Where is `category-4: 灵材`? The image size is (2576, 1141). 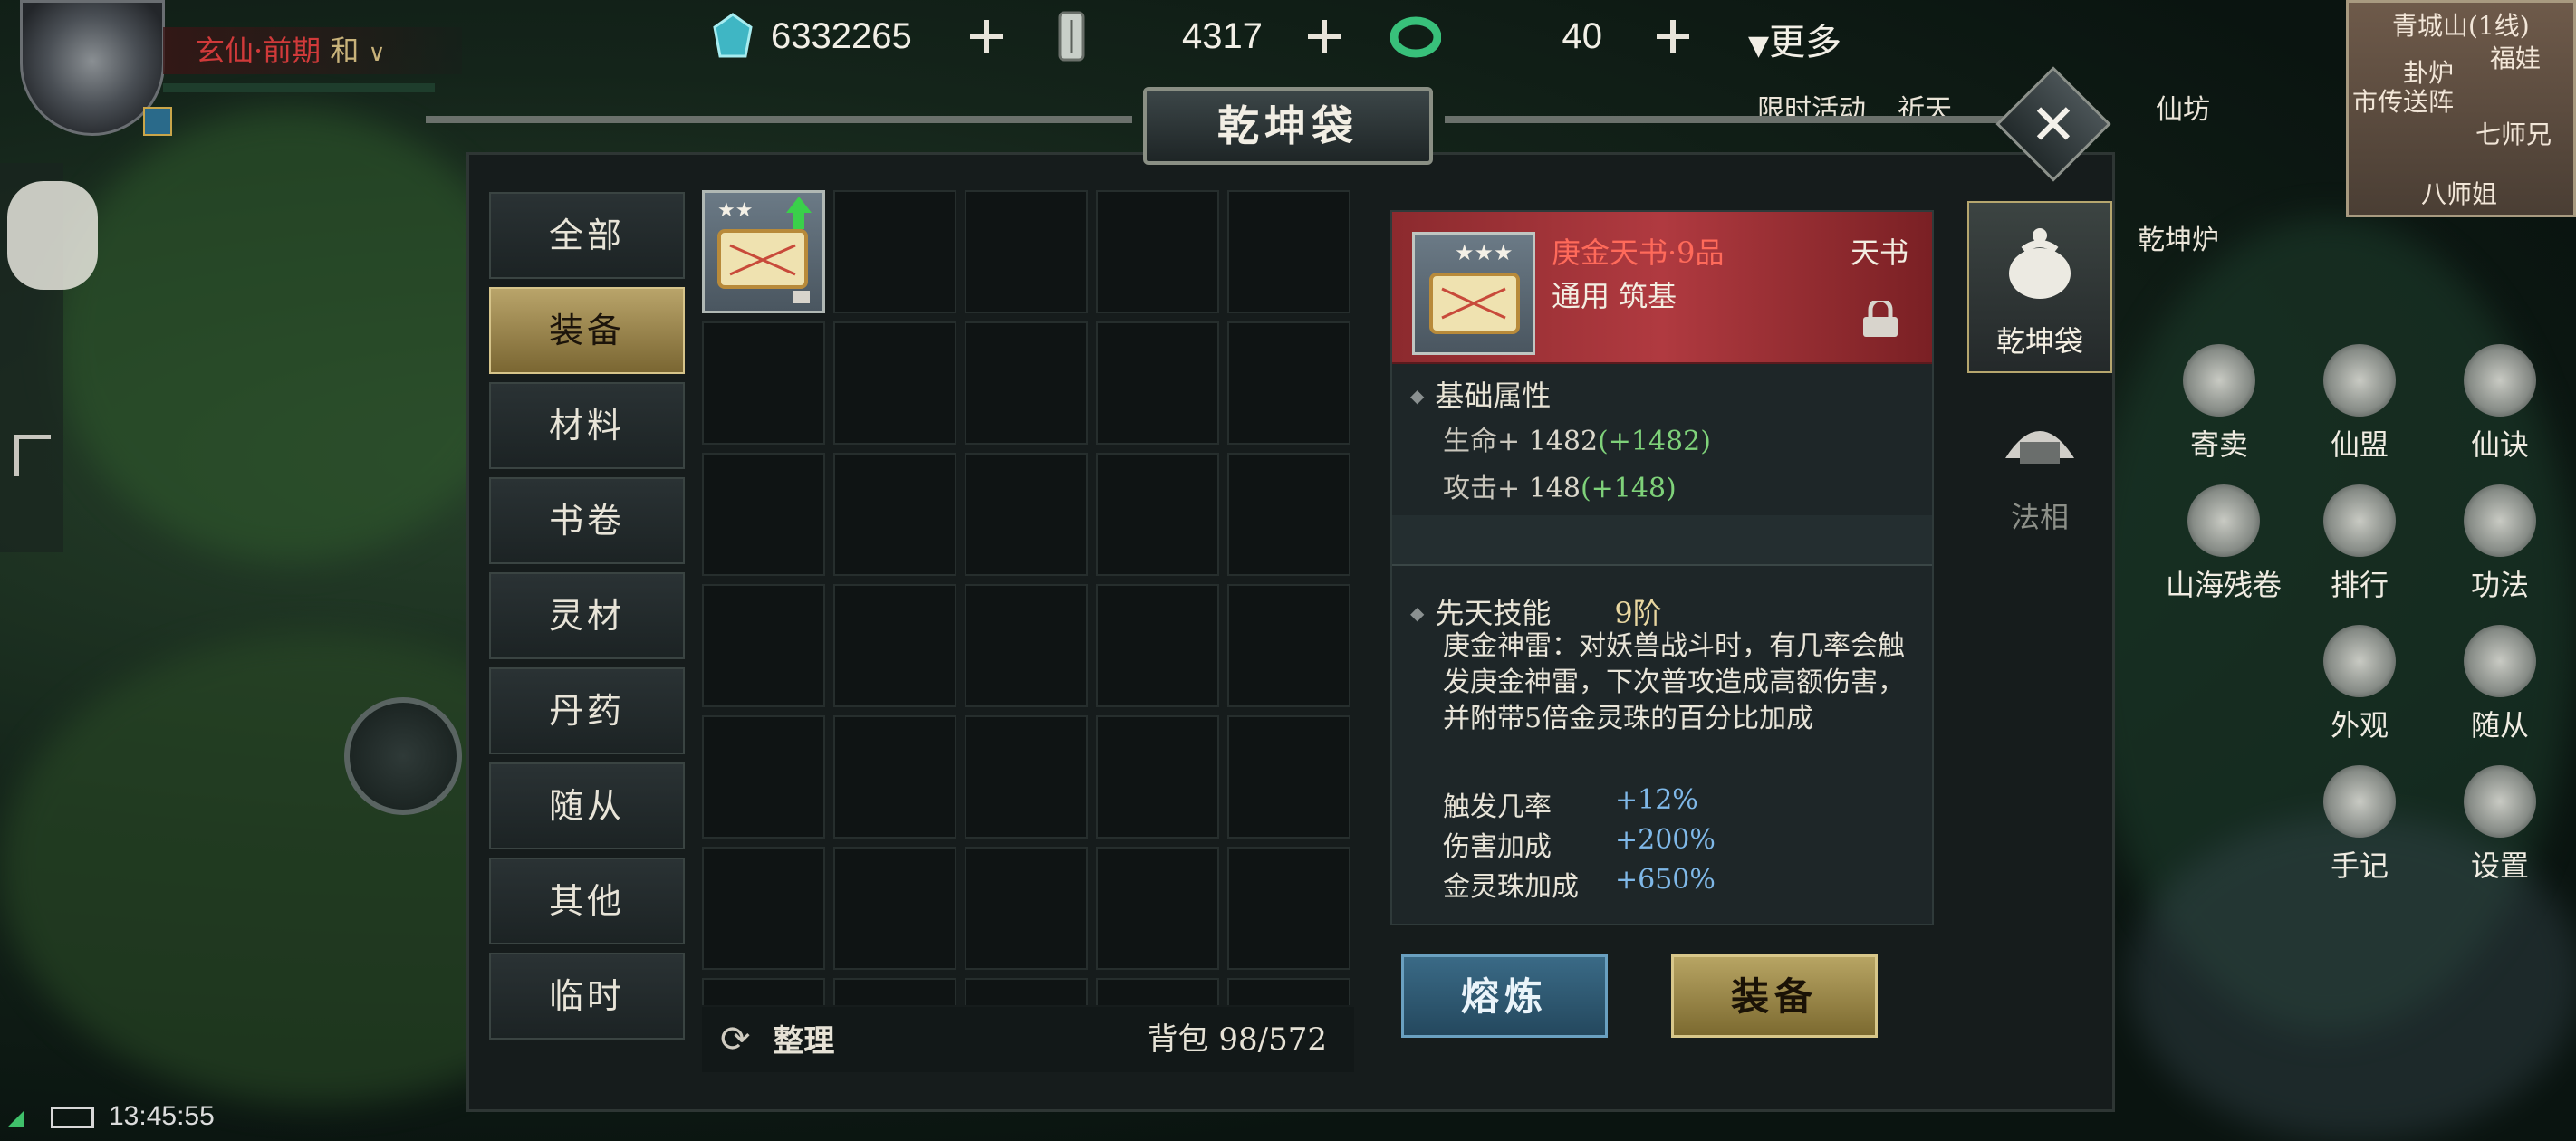 category-4: 灵材 is located at coordinates (587, 615).